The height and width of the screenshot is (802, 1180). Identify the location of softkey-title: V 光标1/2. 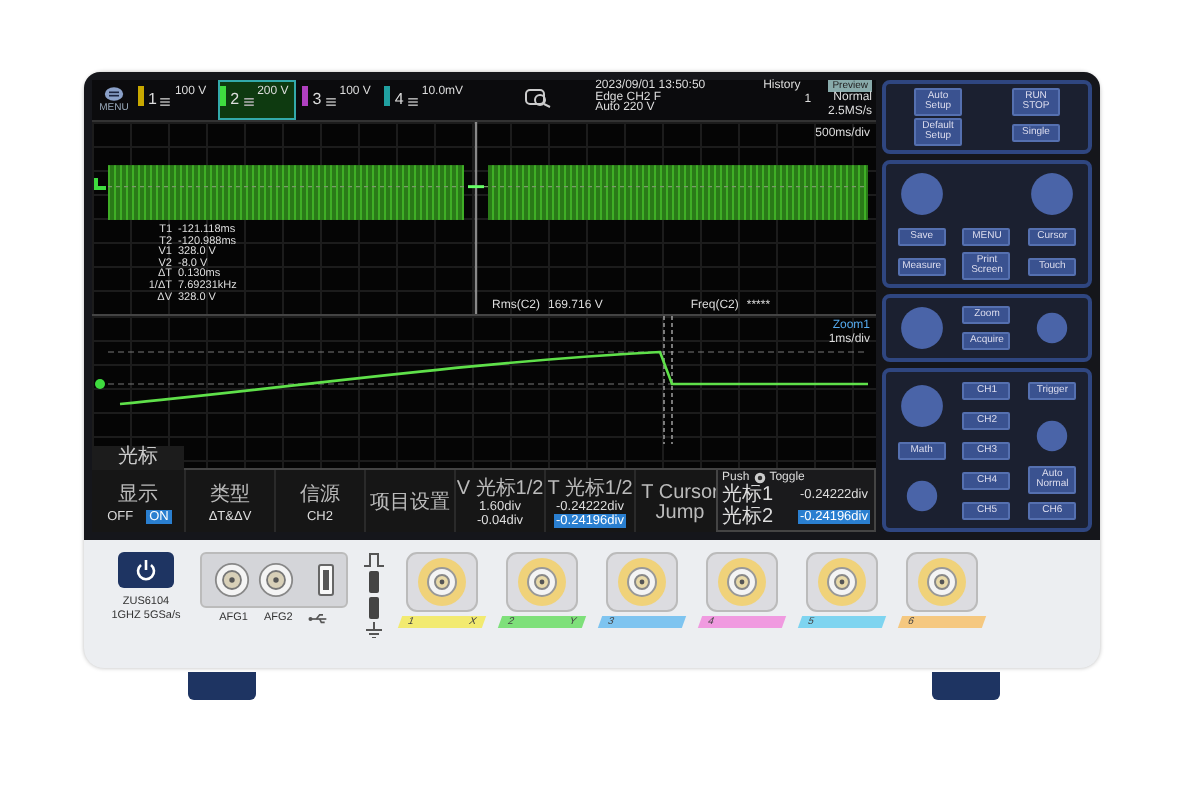
(500, 489).